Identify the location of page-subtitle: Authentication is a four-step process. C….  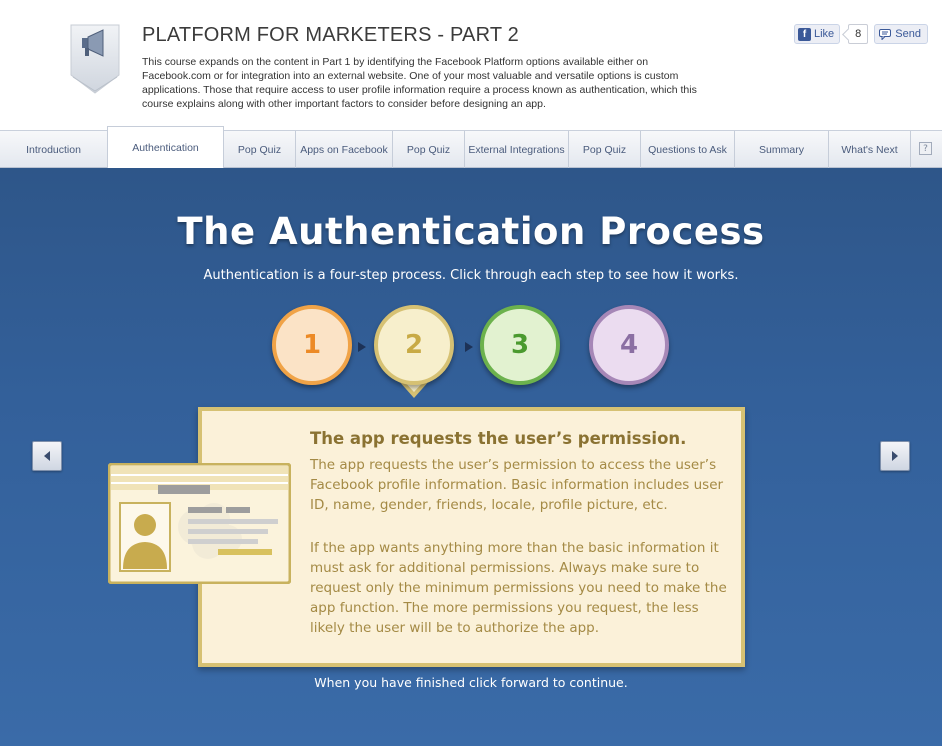
(471, 275).